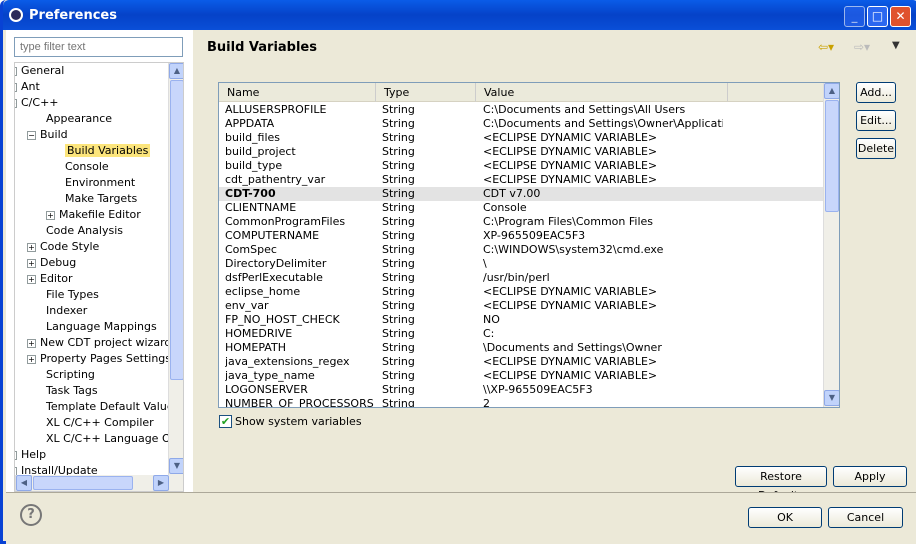 The height and width of the screenshot is (544, 916). I want to click on table-row: NUMBER_OF_PROCESSORS String 2, so click(521, 402).